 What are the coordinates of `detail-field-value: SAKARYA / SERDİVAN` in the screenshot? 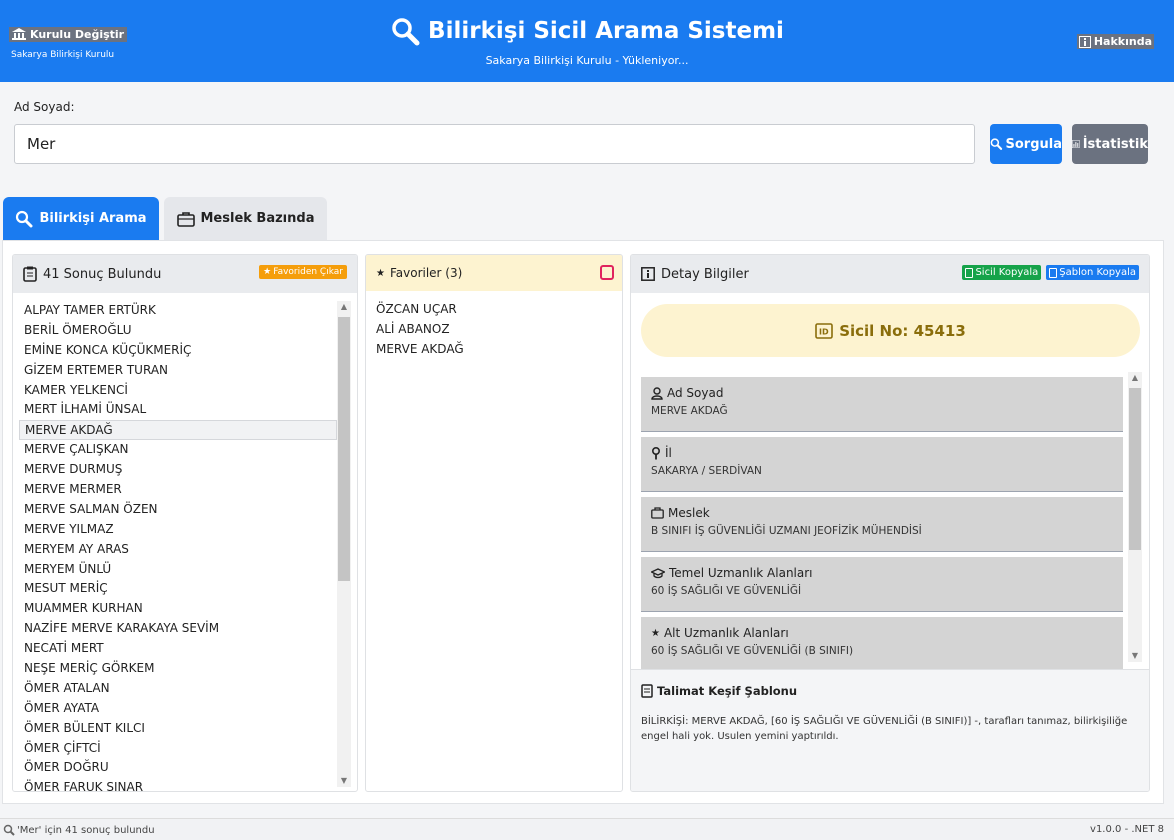 It's located at (882, 471).